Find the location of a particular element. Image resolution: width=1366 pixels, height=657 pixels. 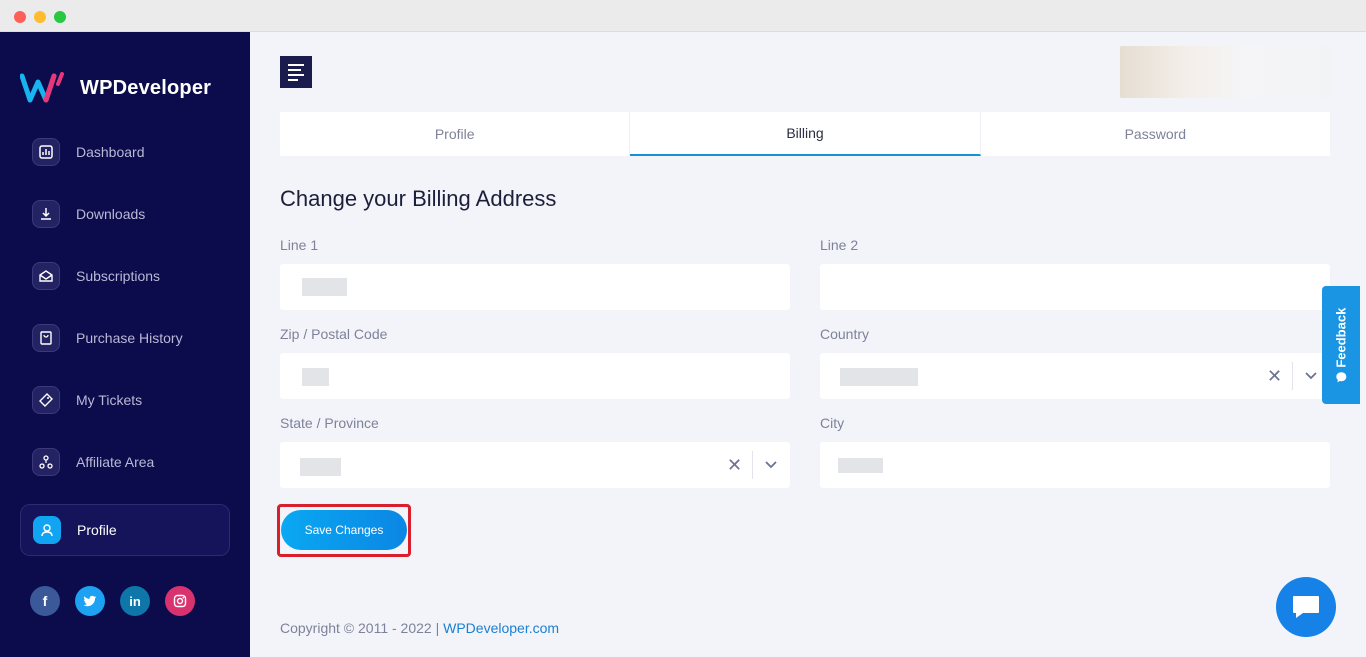

copyright-text: Copyright © 2011 - 2022 | is located at coordinates (360, 628).